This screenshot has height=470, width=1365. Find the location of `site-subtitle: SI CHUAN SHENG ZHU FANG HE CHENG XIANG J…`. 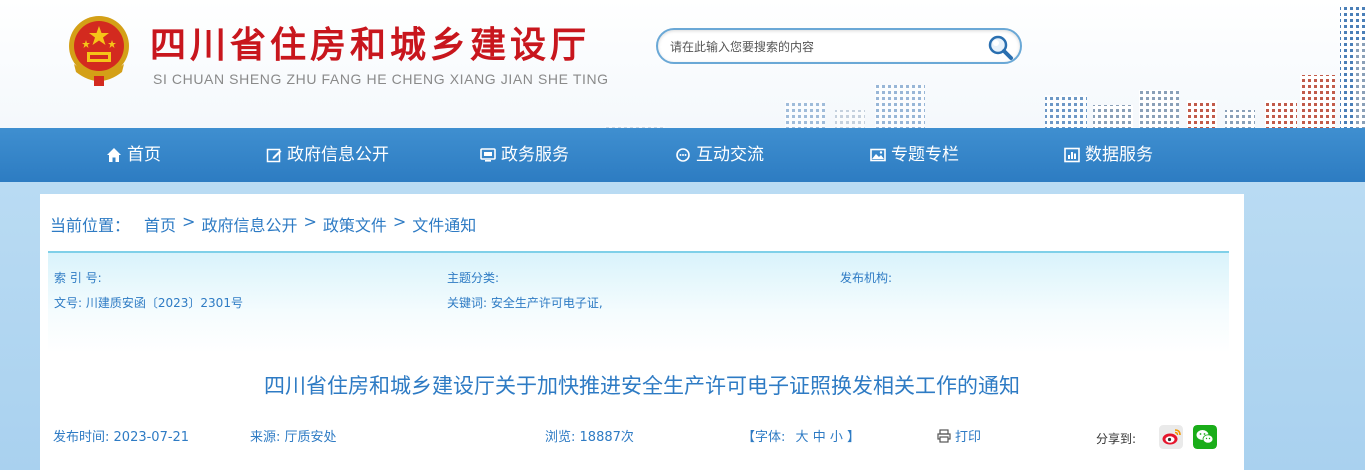

site-subtitle: SI CHUAN SHENG ZHU FANG HE CHENG XIANG J… is located at coordinates (381, 79).